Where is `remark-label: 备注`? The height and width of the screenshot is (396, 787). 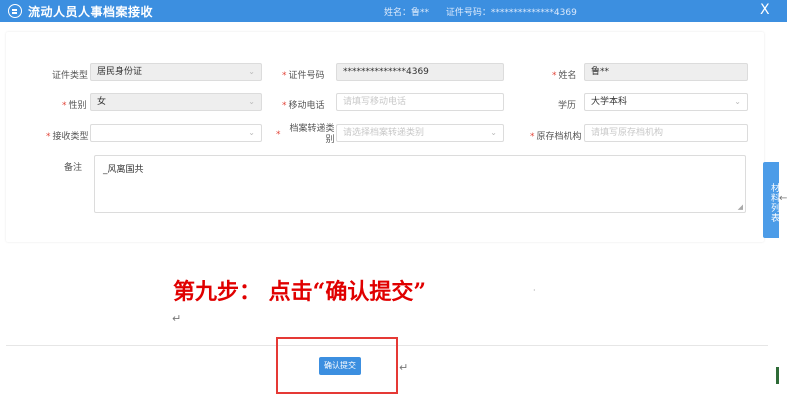 remark-label: 备注 is located at coordinates (73, 168).